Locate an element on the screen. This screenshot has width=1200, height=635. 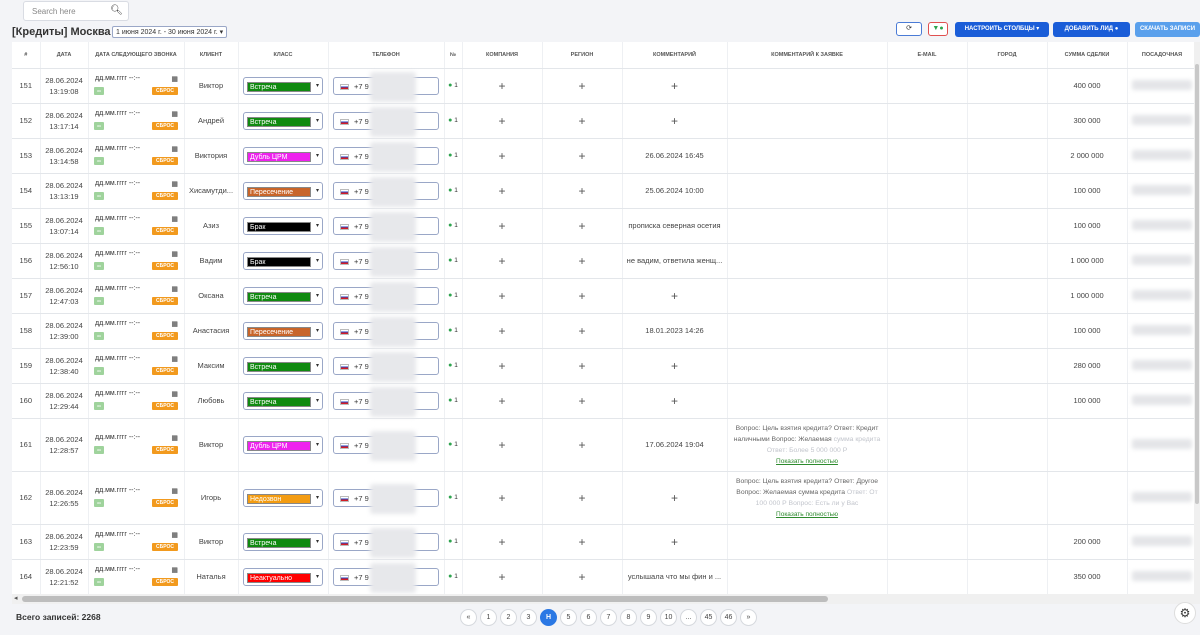
column-header: КЛИЕНТ is located at coordinates (211, 55).